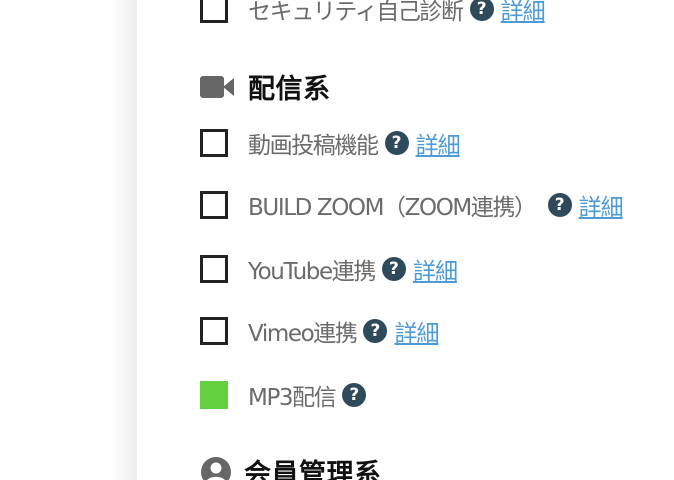 This screenshot has height=480, width=674. Describe the element at coordinates (214, 205) in the screenshot. I see `build-zoom-checkbox` at that location.